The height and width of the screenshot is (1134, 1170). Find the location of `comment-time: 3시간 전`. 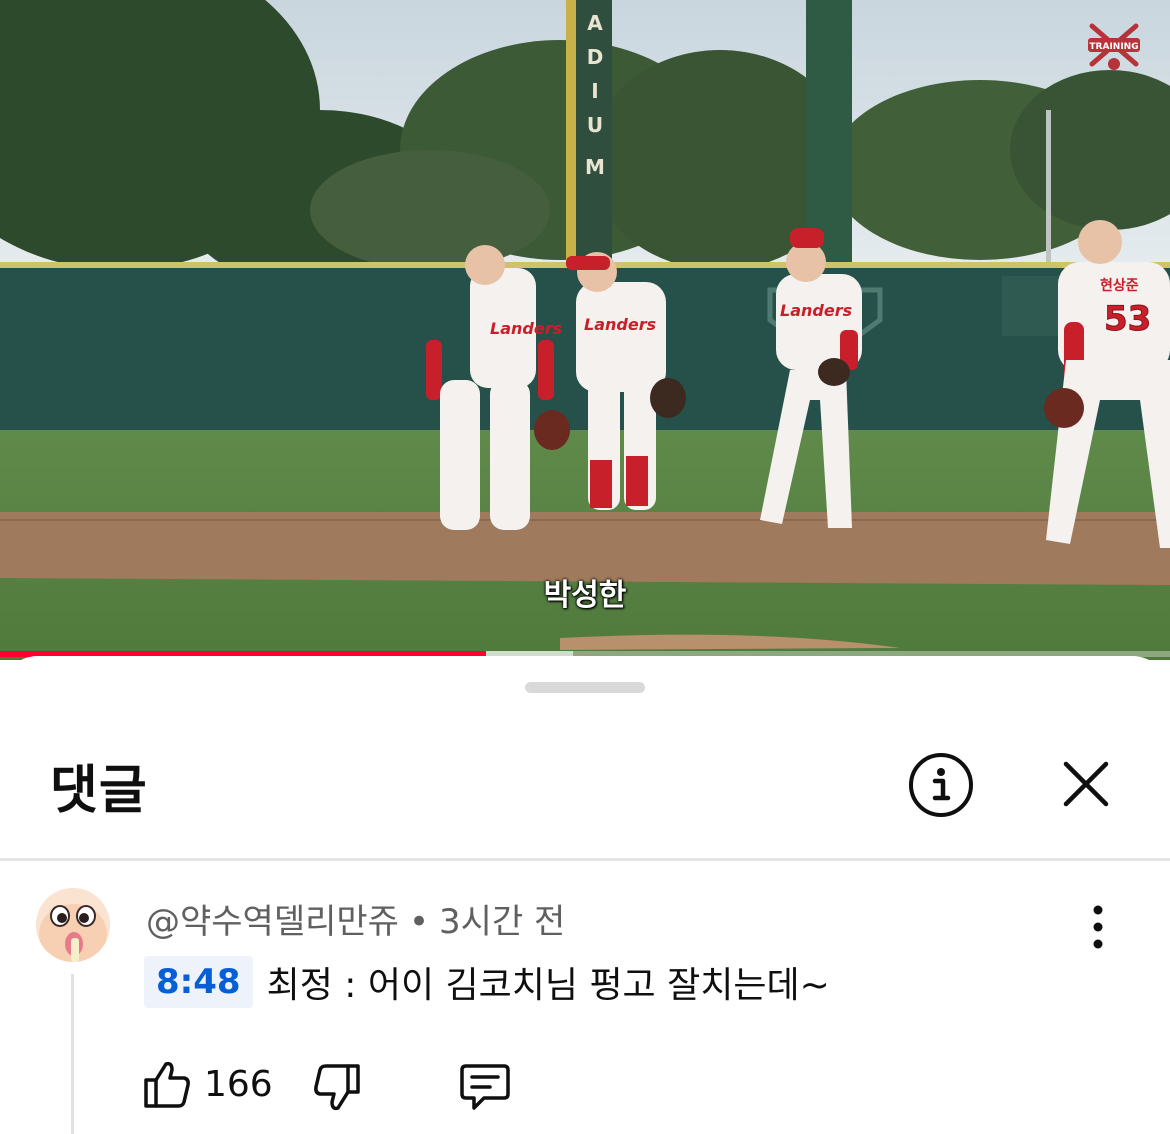

comment-time: 3시간 전 is located at coordinates (502, 922).